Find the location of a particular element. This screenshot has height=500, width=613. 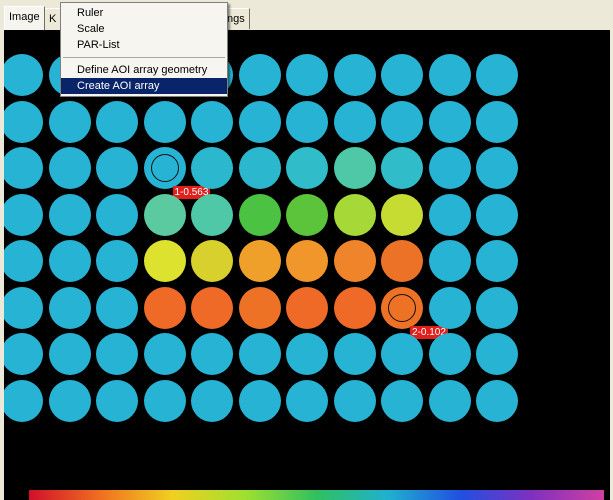

menu-item-ruler: Ruler is located at coordinates (144, 13).